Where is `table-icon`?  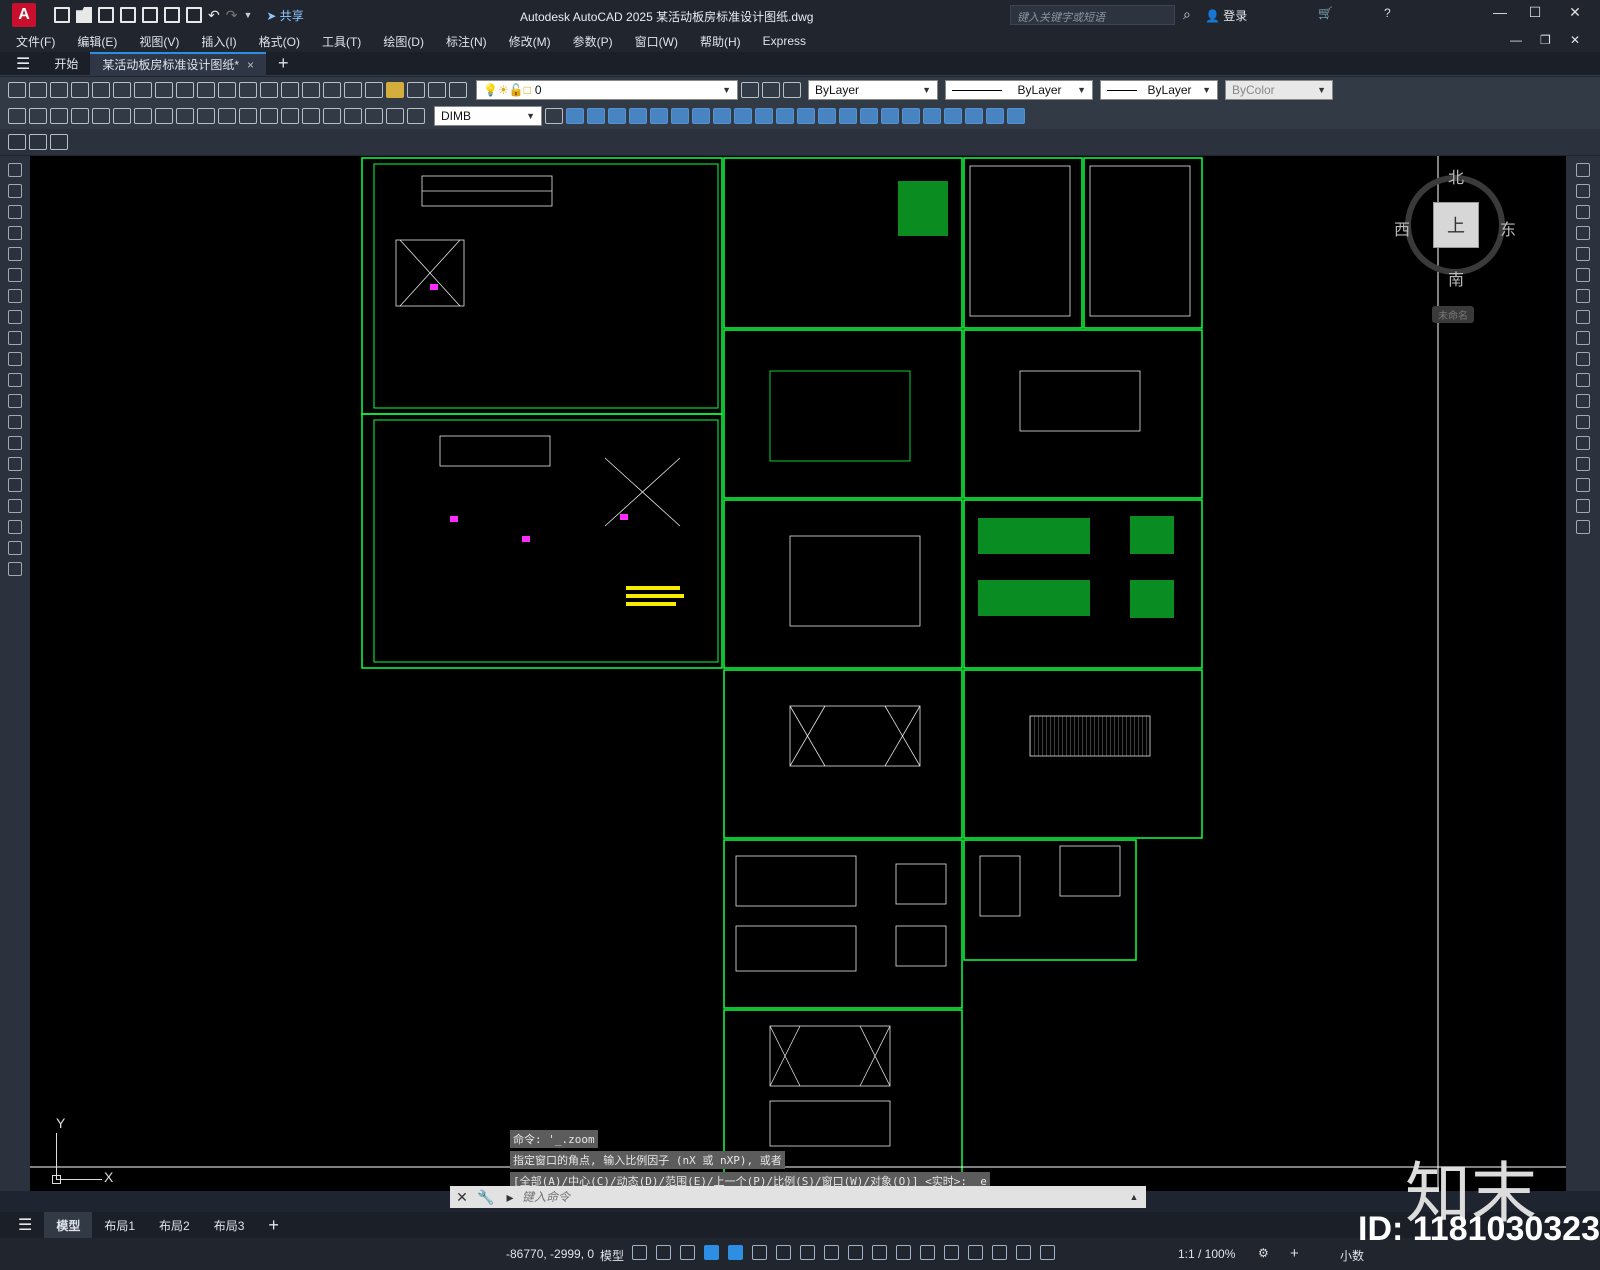 table-icon is located at coordinates (15, 527).